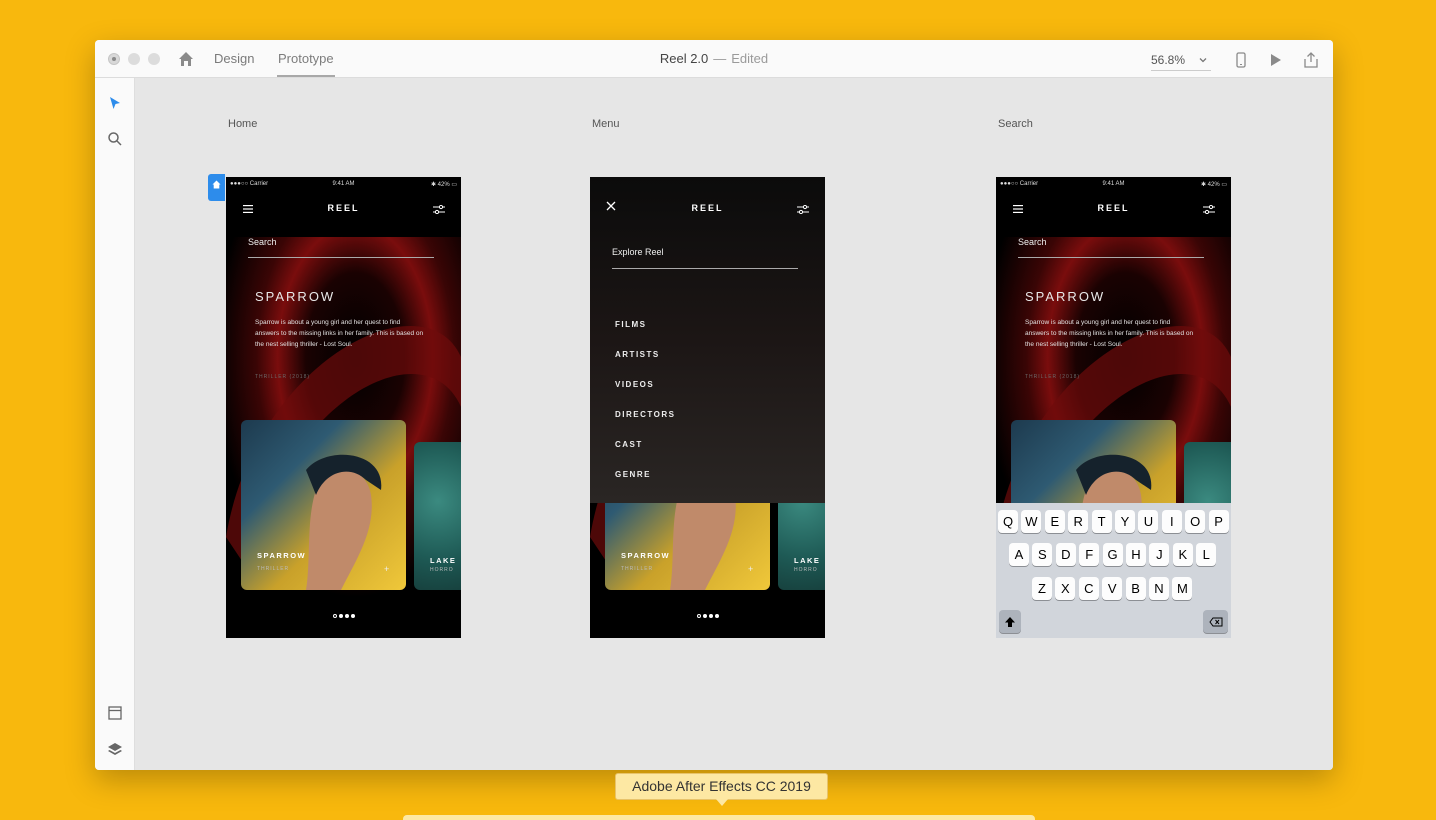  I want to click on artboard-label-search: Search, so click(1015, 124).